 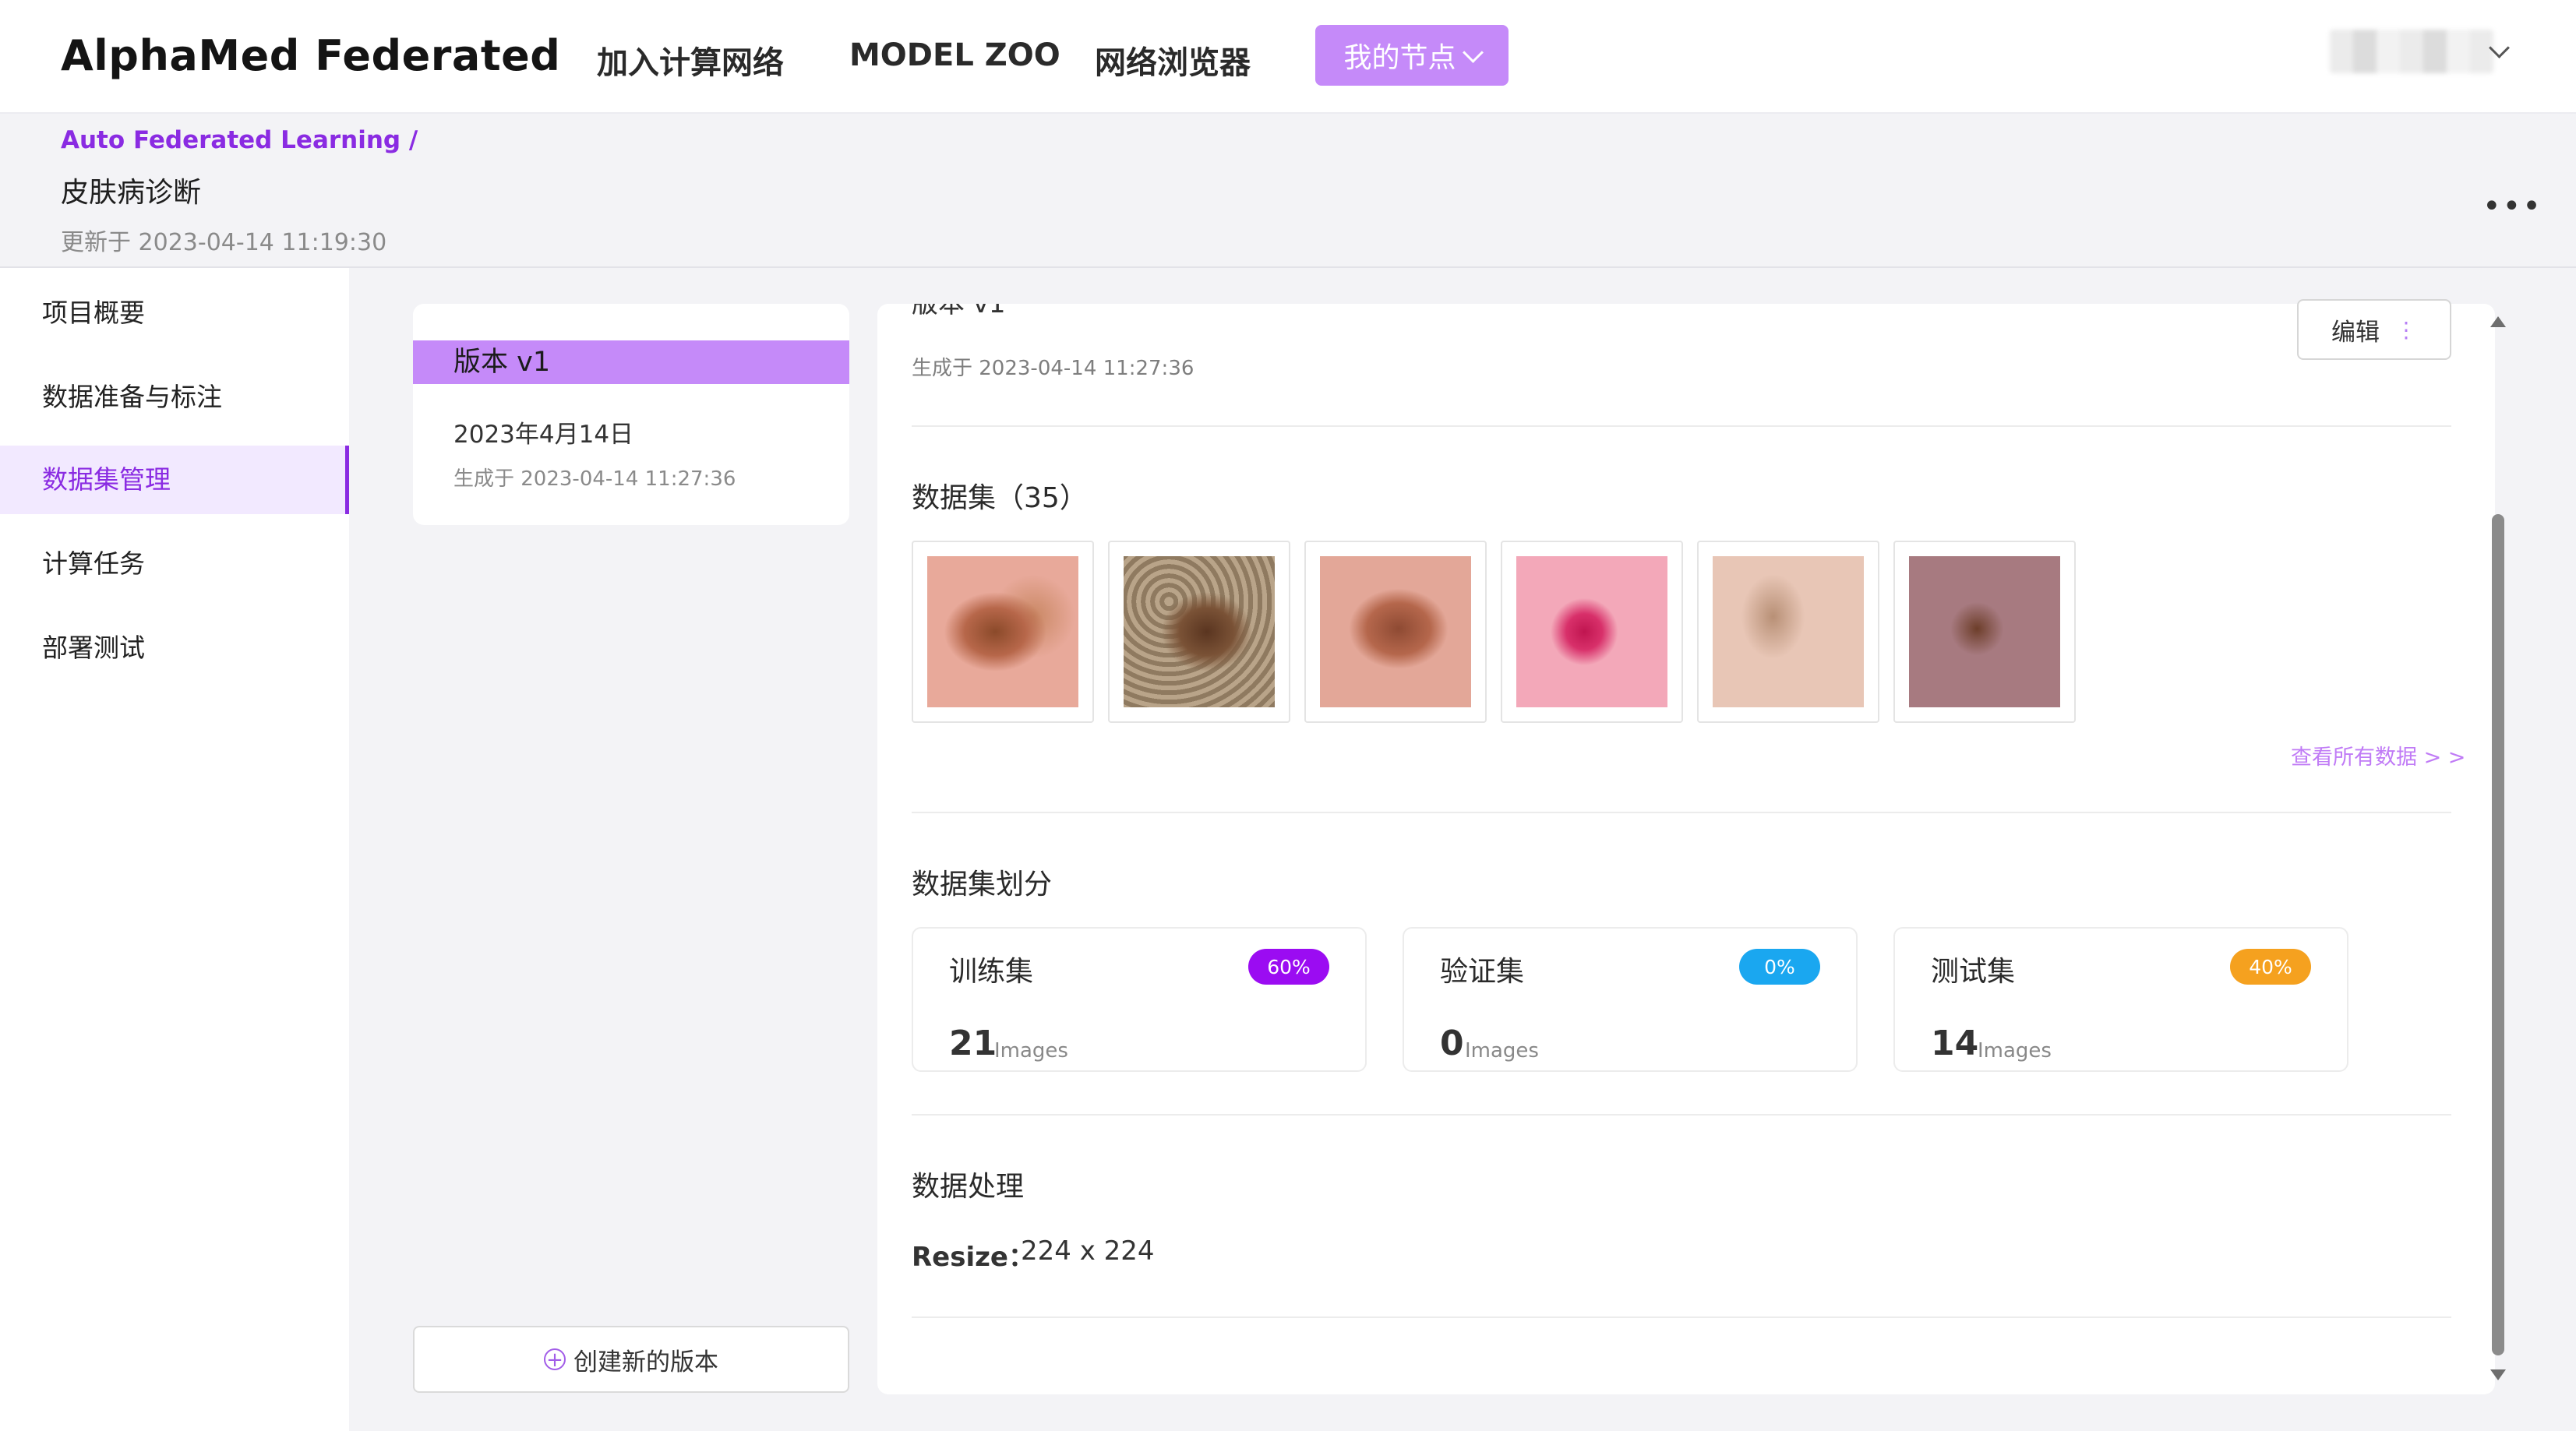 I want to click on sidebar-item-dataset-management: 数据集管理, so click(x=174, y=480).